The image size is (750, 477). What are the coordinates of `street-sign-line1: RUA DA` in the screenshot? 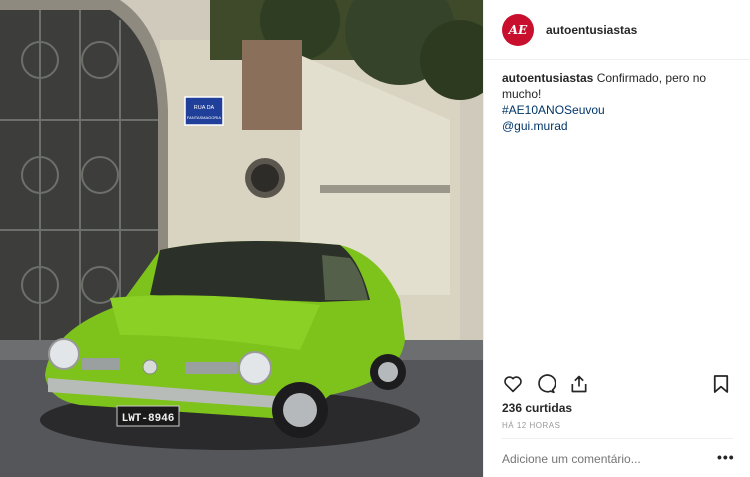 It's located at (204, 108).